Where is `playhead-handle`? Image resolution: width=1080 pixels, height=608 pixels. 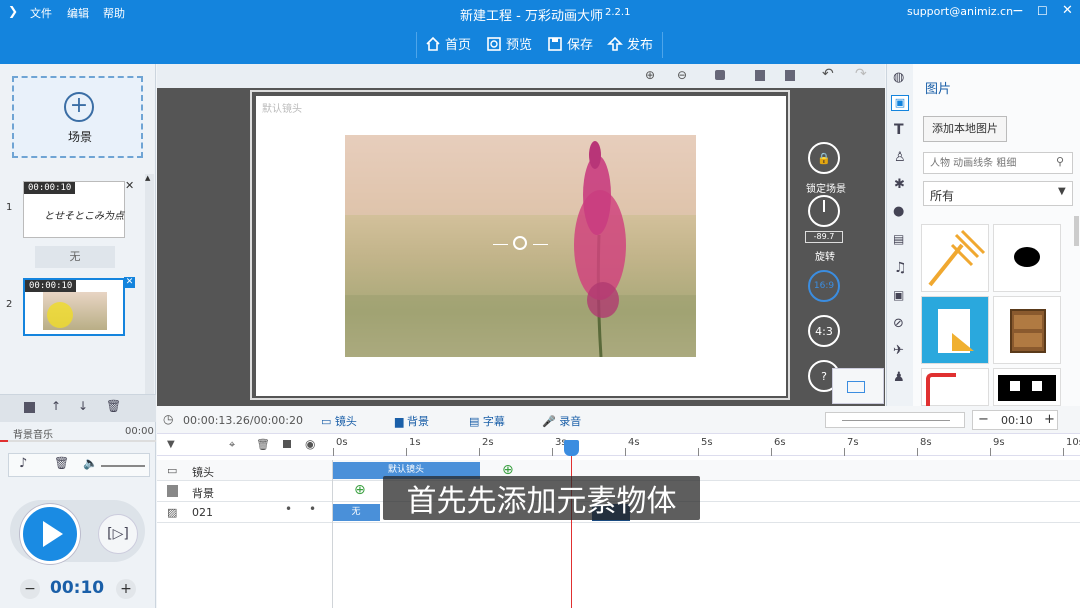
playhead-handle is located at coordinates (571, 448).